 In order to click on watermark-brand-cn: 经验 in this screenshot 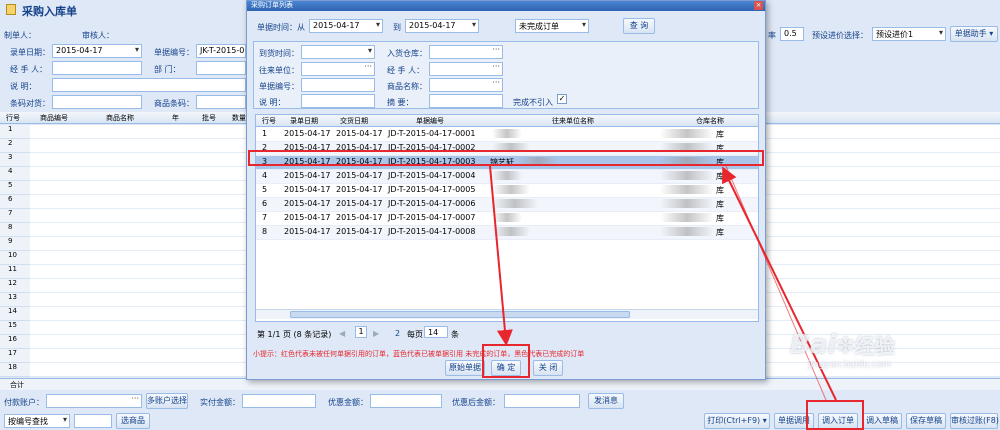, I will do `click(874, 346)`.